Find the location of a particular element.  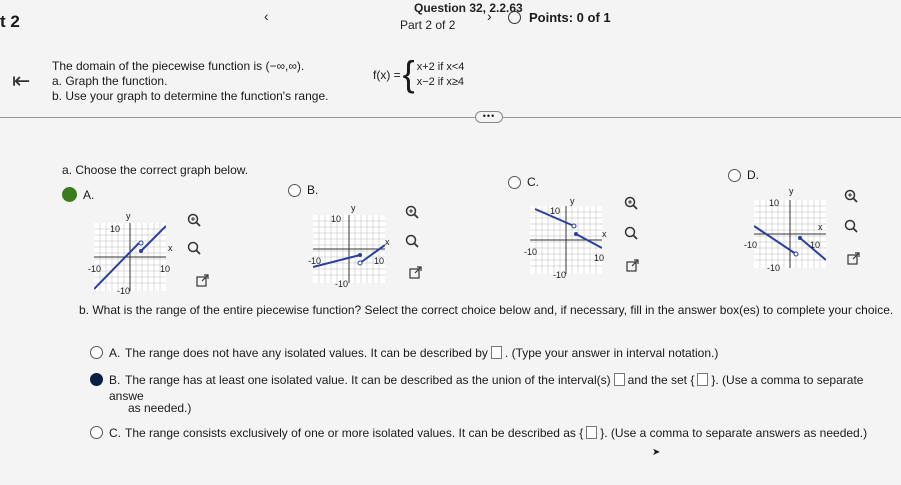

answer-b-text-2: and the set is located at coordinates (657, 380).